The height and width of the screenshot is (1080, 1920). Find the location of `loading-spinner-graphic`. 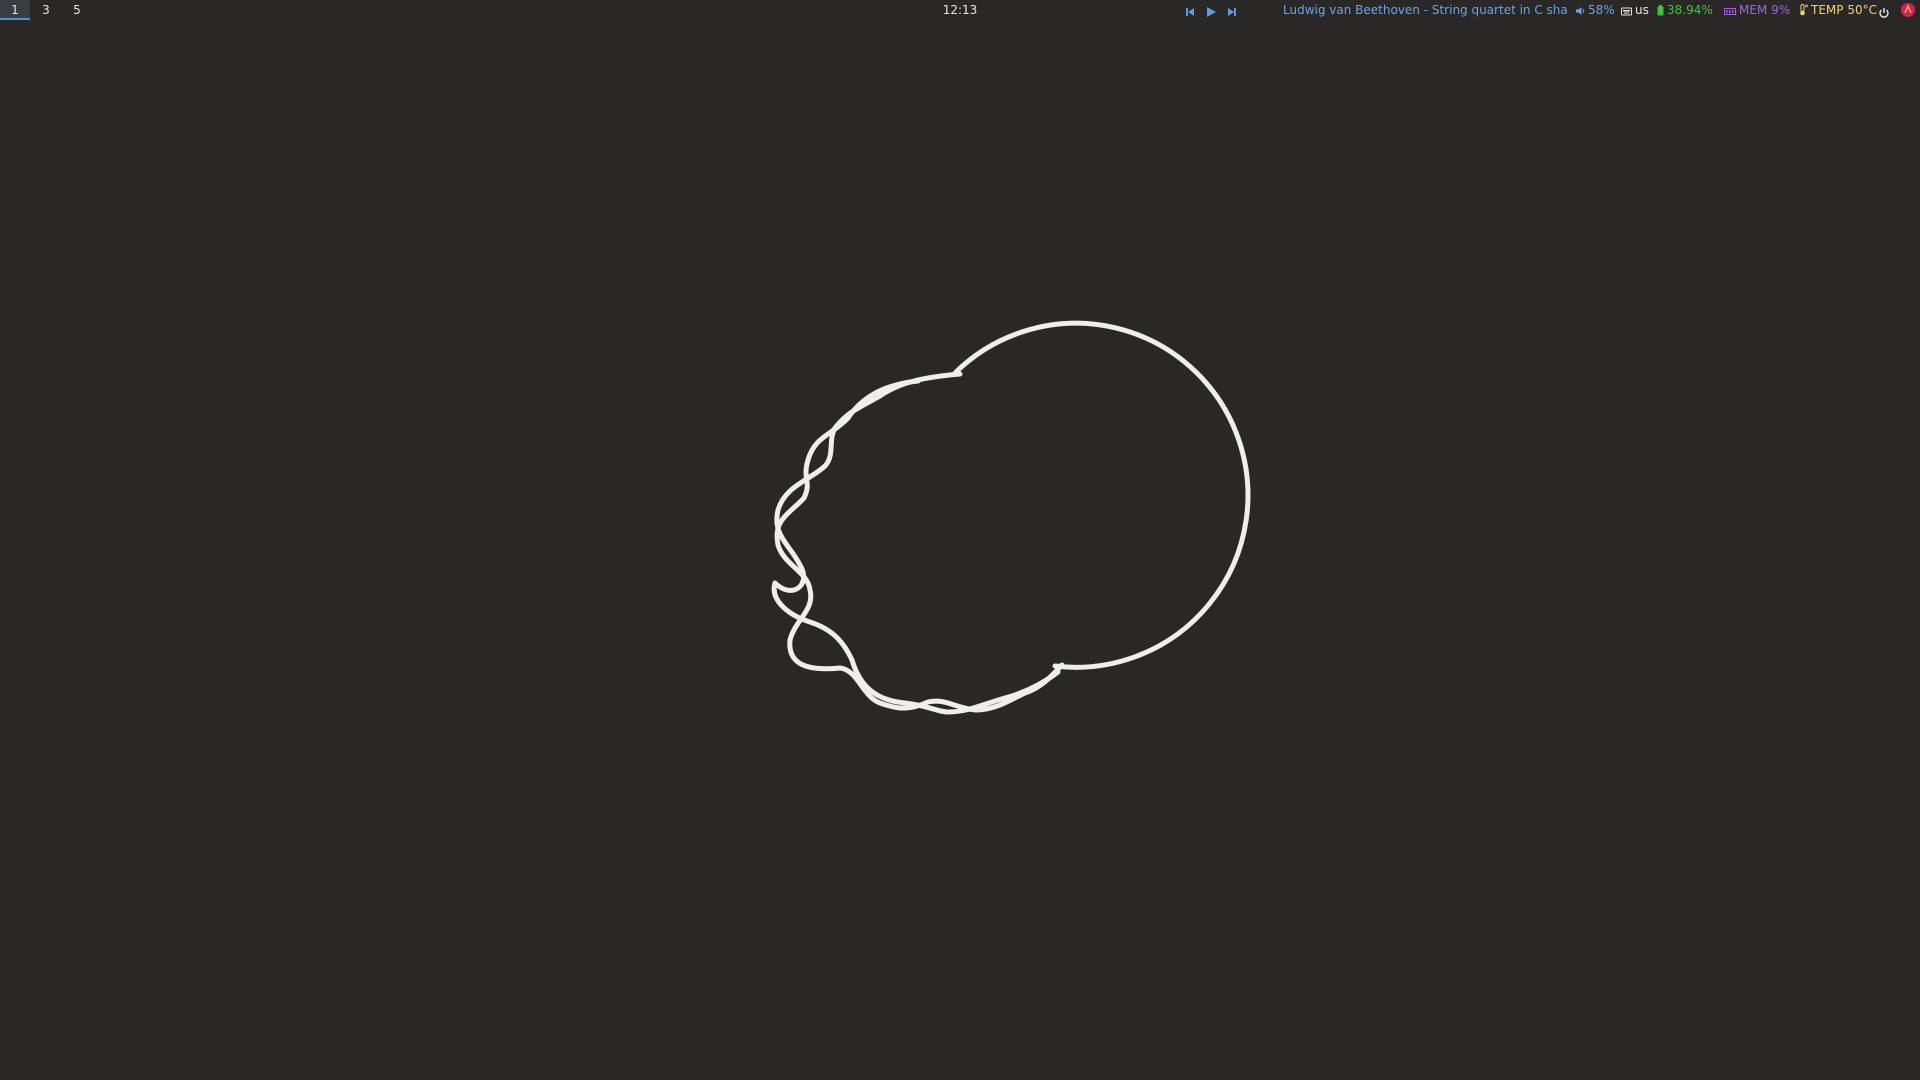

loading-spinner-graphic is located at coordinates (1011, 517).